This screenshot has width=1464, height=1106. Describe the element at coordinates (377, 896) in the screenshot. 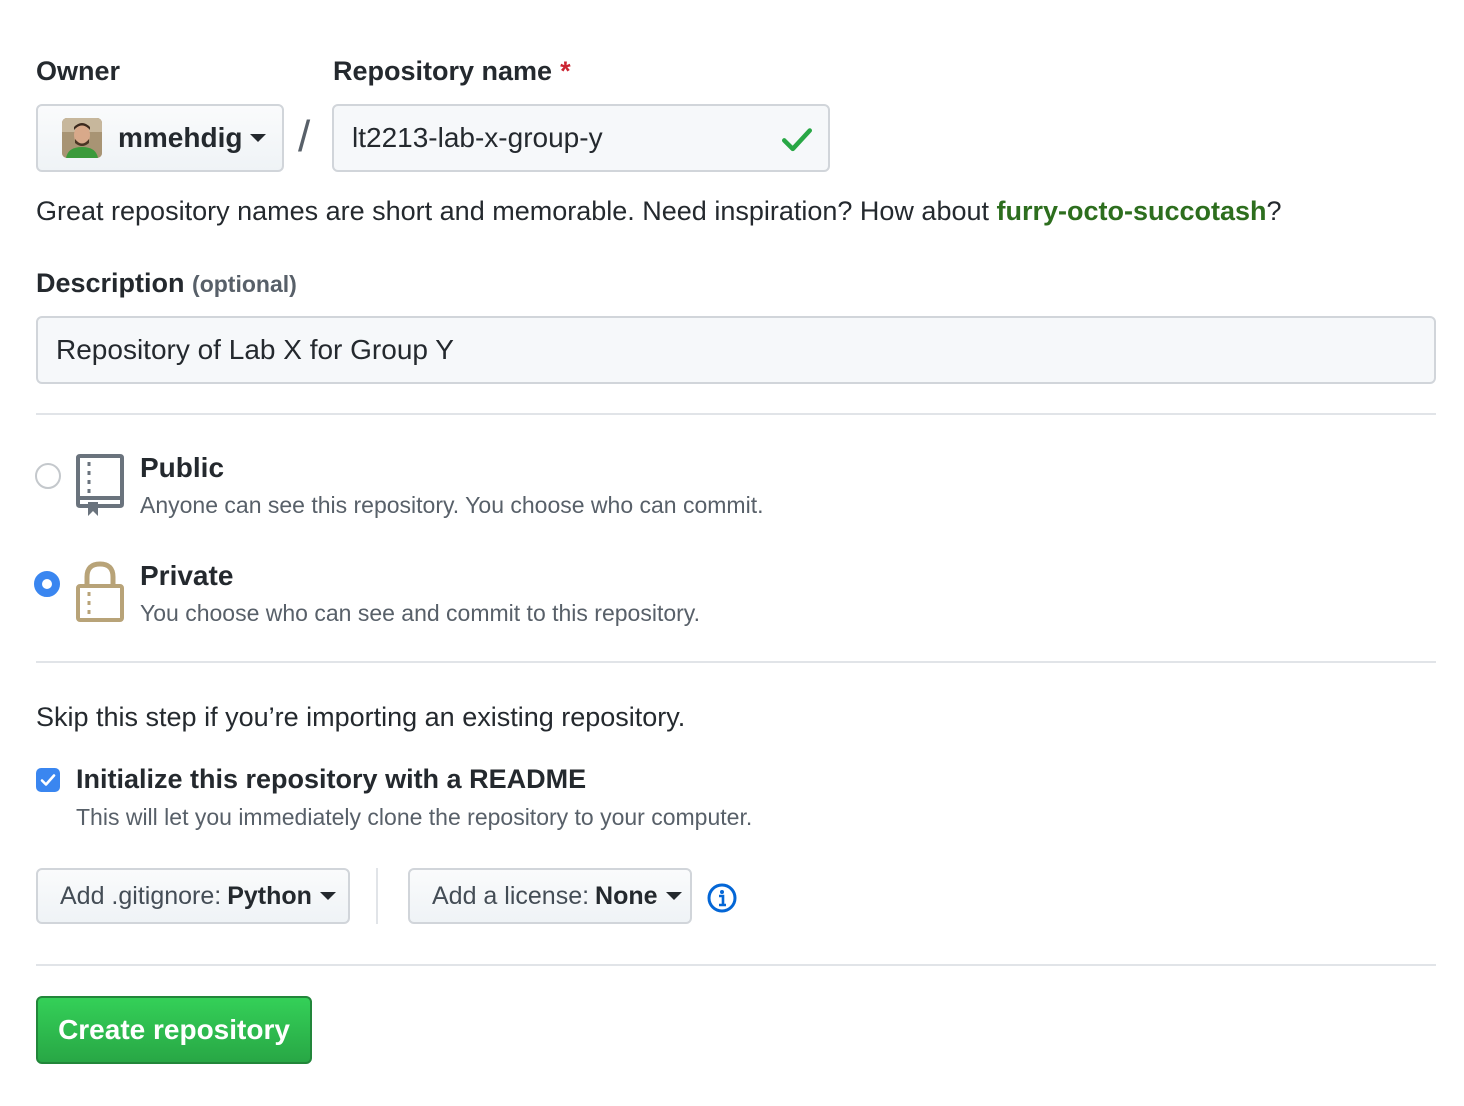

I see `select-separator` at that location.